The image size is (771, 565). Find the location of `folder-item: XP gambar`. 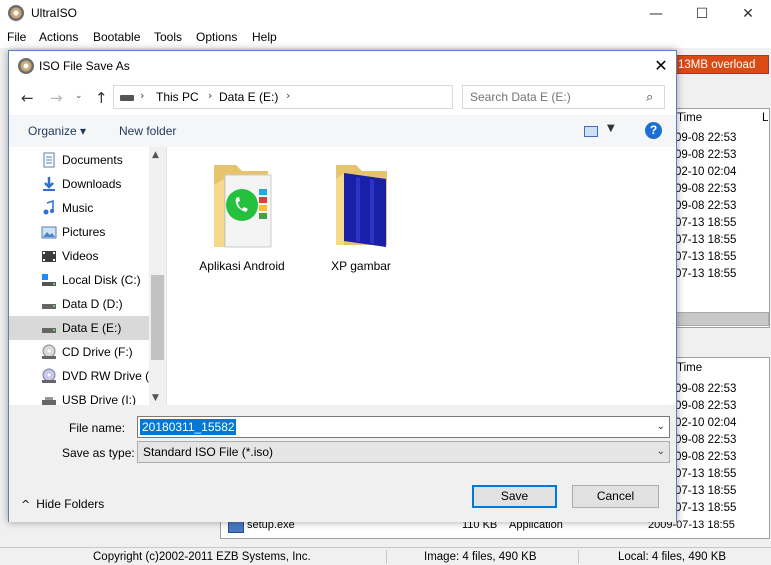

folder-item: XP gambar is located at coordinates (361, 215).